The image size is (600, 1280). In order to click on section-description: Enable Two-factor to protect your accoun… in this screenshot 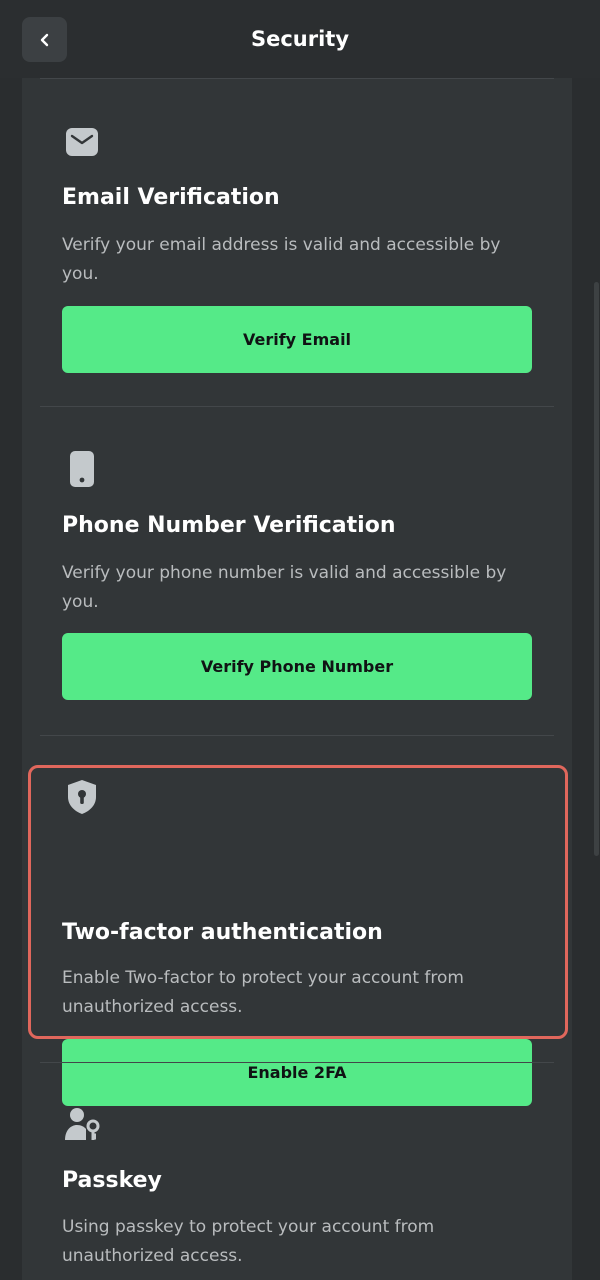, I will do `click(263, 992)`.